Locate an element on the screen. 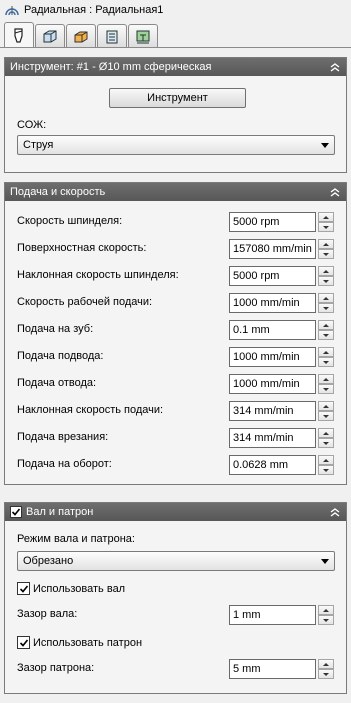 This screenshot has width=351, height=703. shaft-clearance-label: Зазор вала: is located at coordinates (47, 614).